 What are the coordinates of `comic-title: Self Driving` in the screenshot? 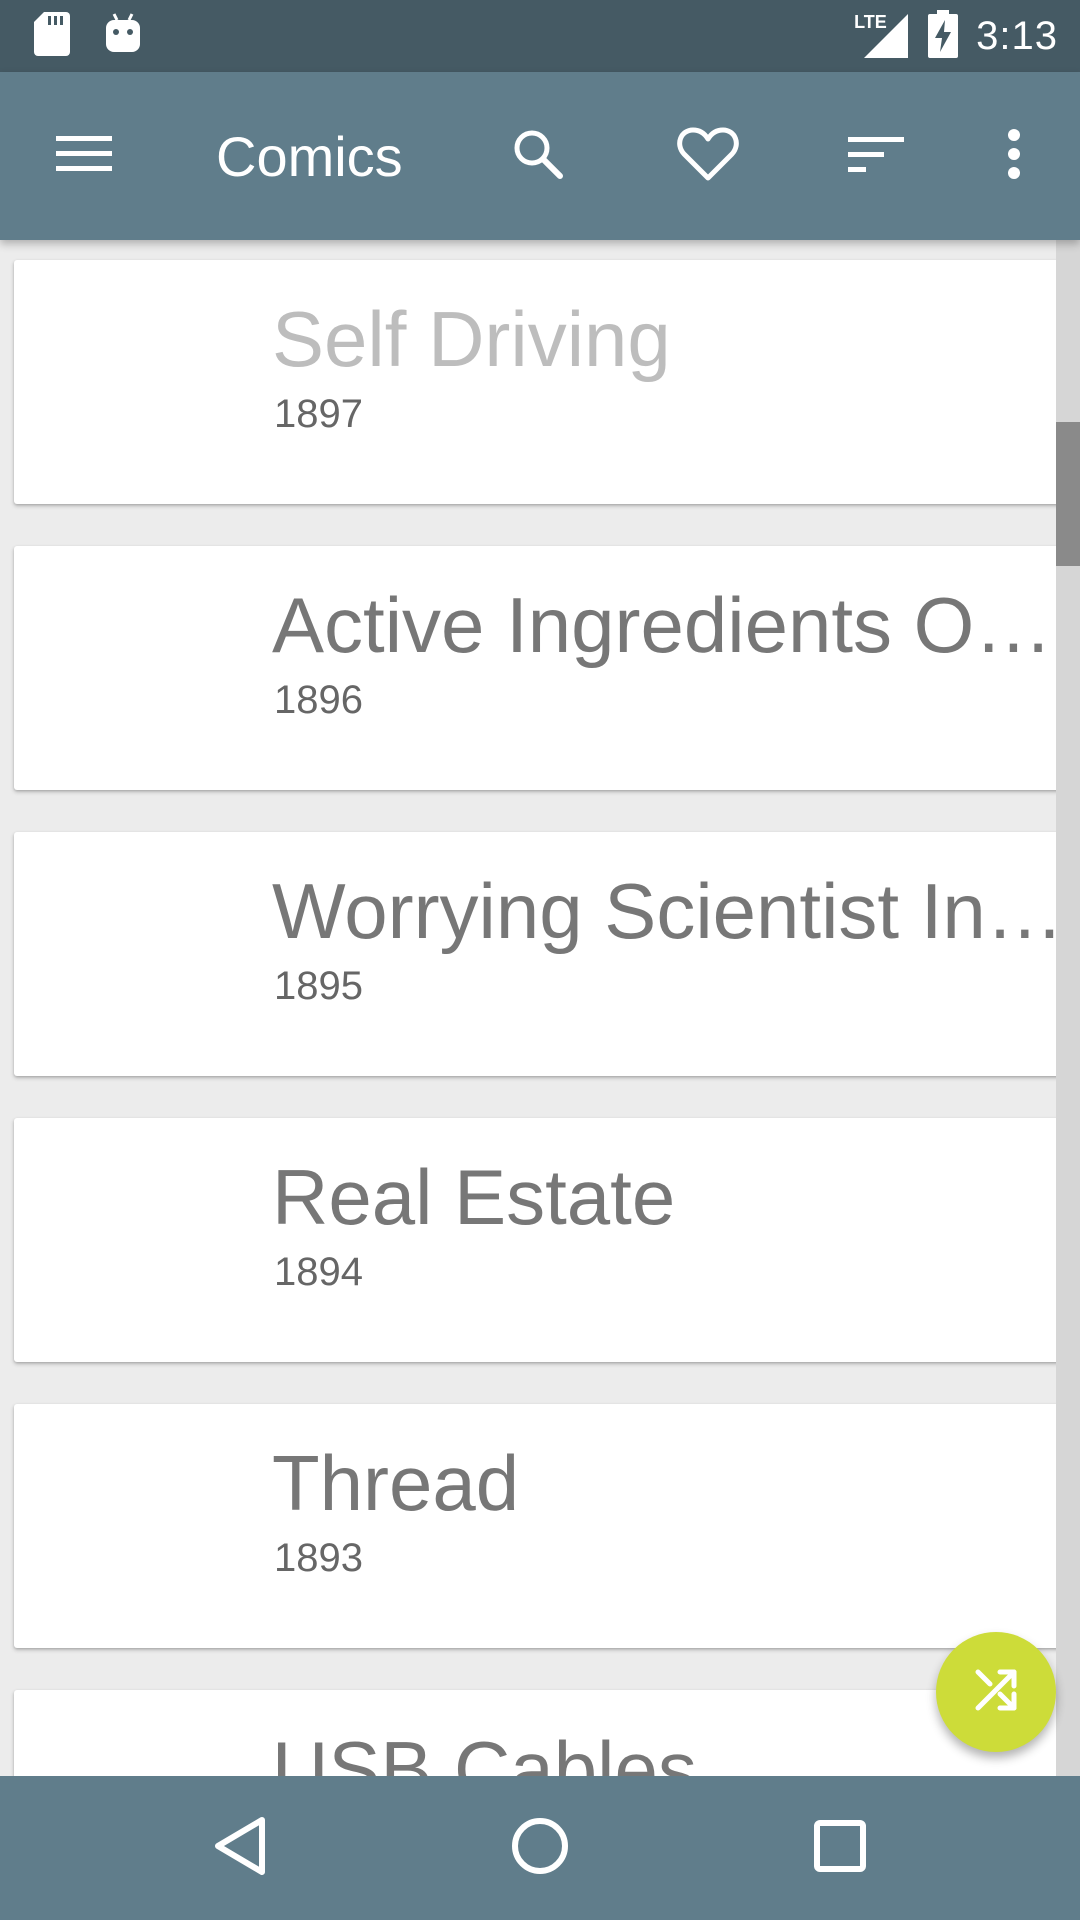 It's located at (471, 339).